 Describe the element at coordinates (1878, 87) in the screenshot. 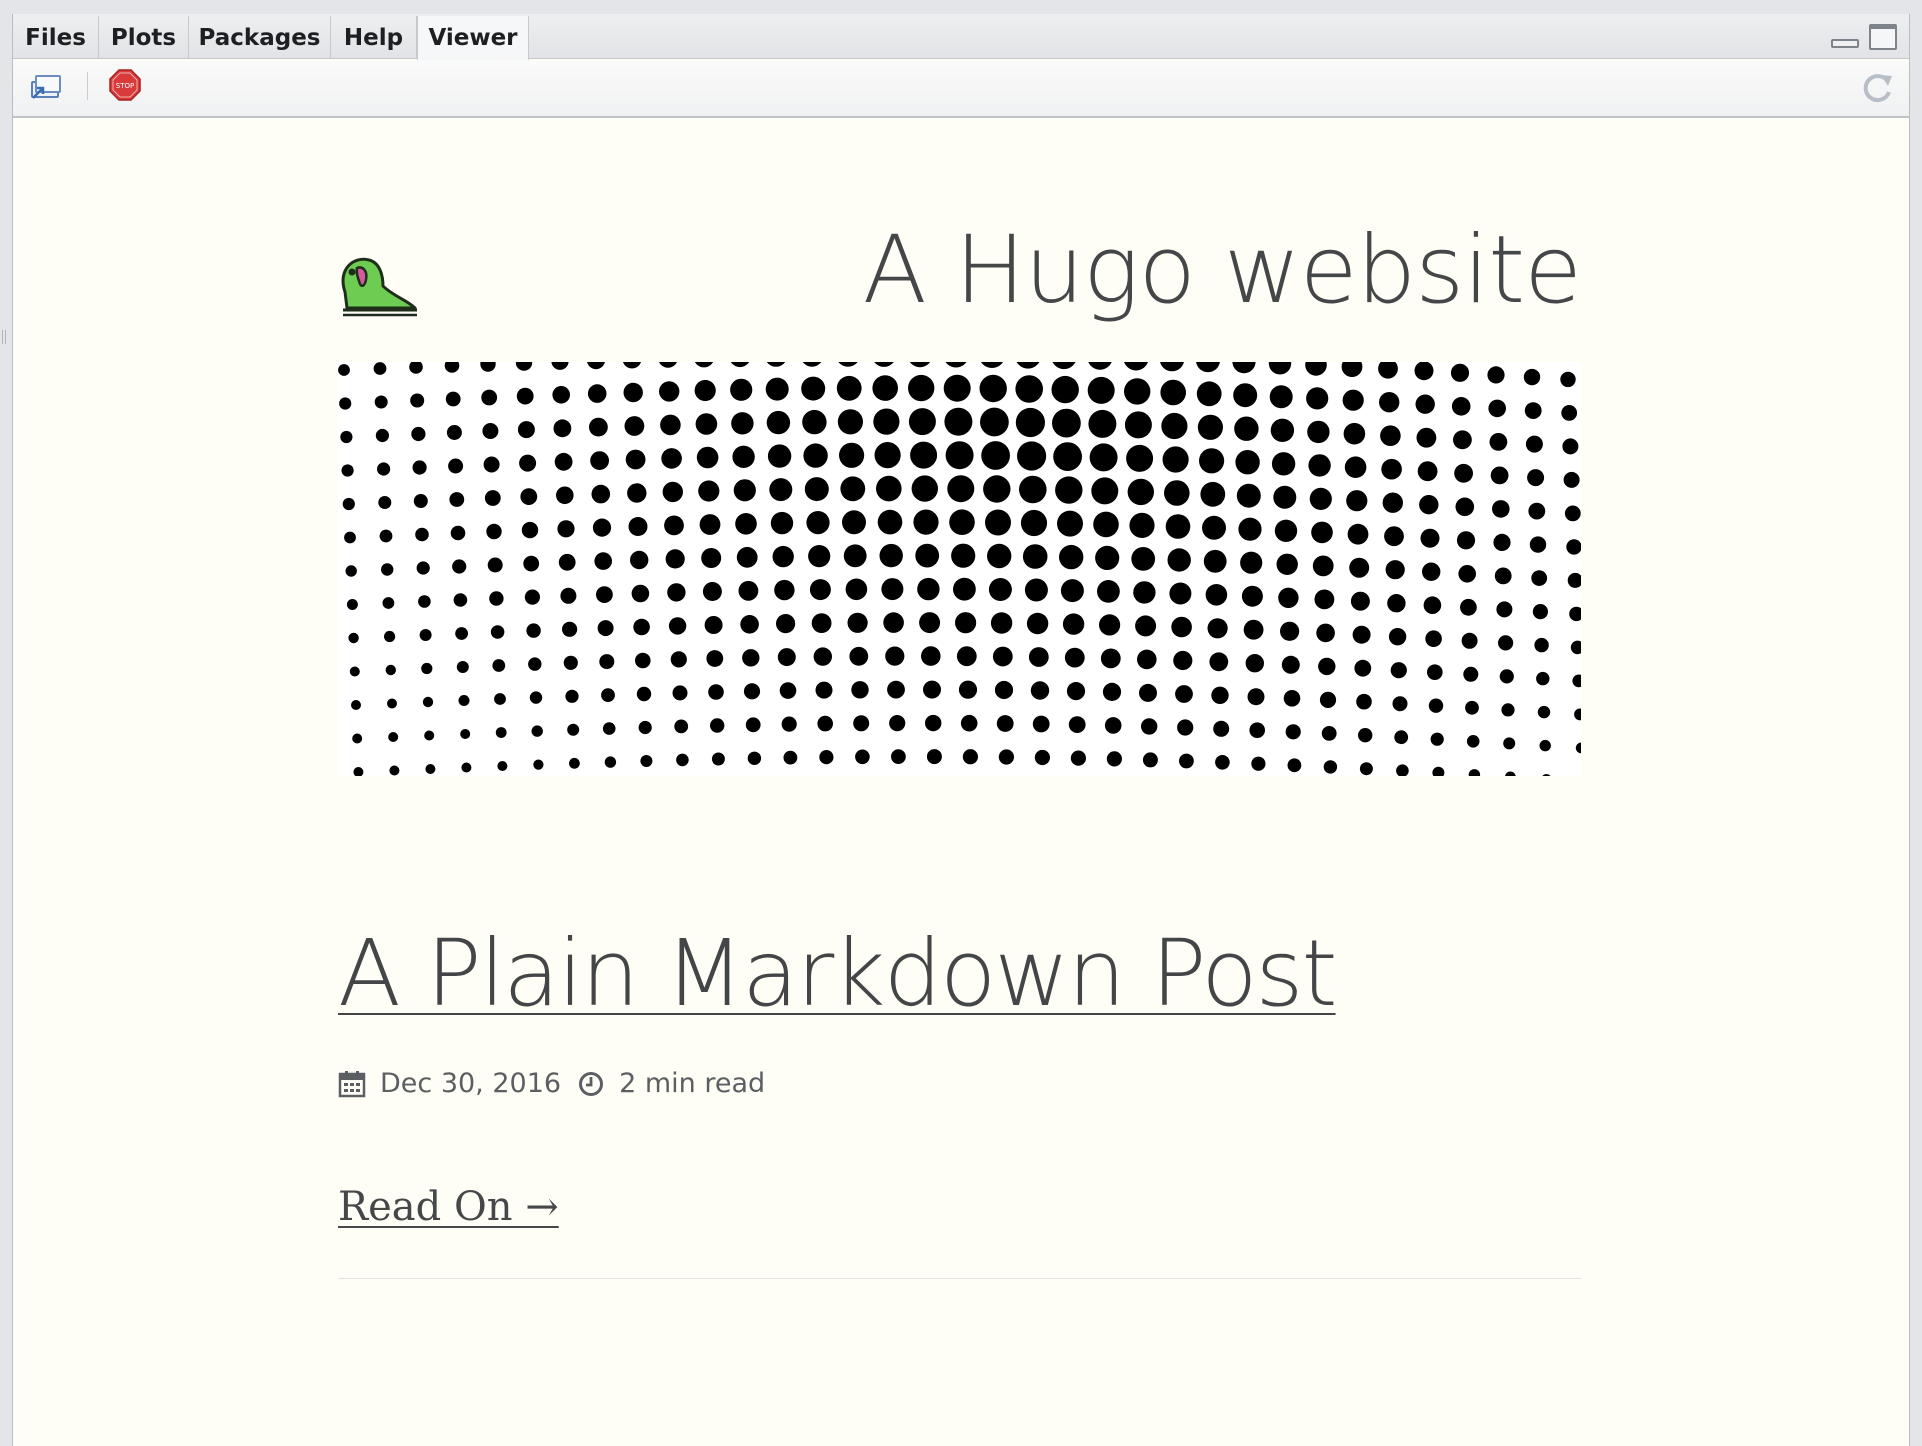

I see `refresh-icon` at that location.